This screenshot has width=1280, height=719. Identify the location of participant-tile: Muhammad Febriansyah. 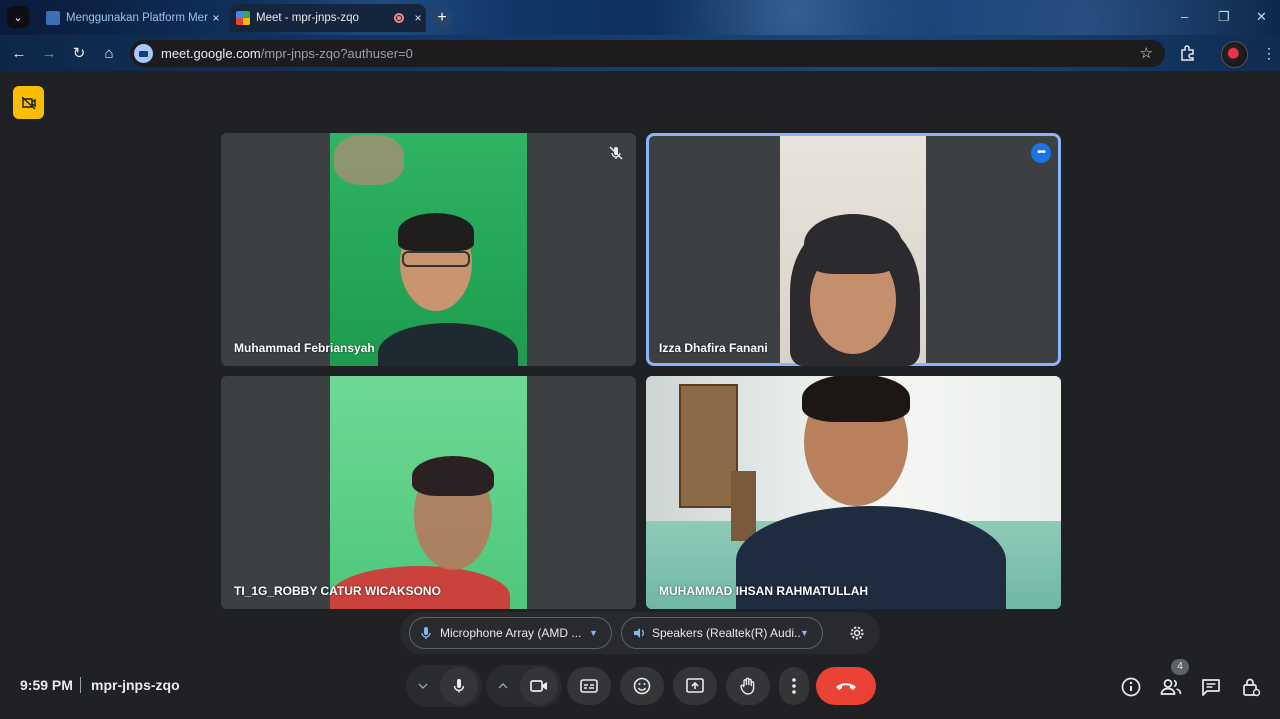
(428, 249).